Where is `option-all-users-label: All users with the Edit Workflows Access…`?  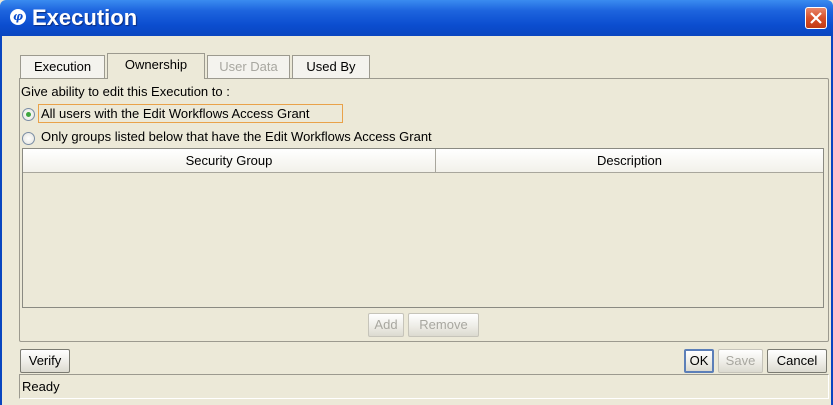 option-all-users-label: All users with the Edit Workflows Access… is located at coordinates (175, 113).